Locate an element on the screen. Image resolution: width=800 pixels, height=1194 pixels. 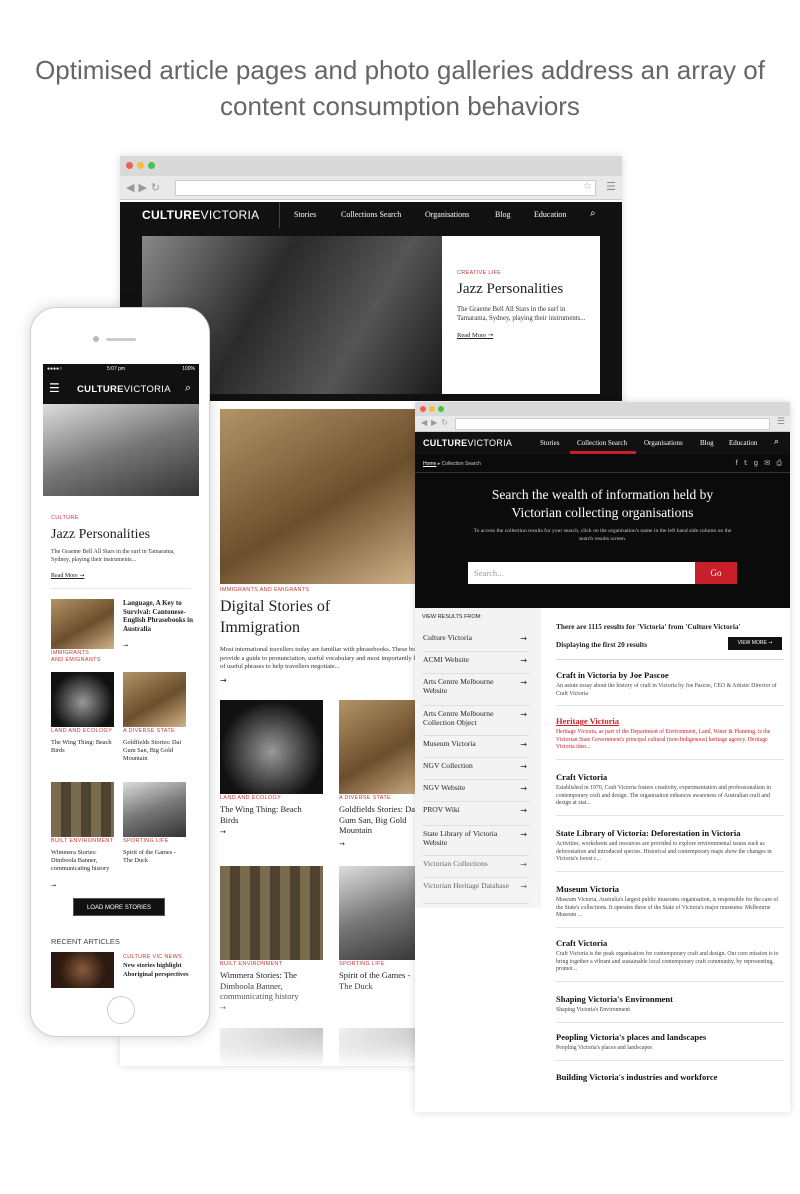
nav-collections-search: Collections Search is located at coordinates (371, 214).